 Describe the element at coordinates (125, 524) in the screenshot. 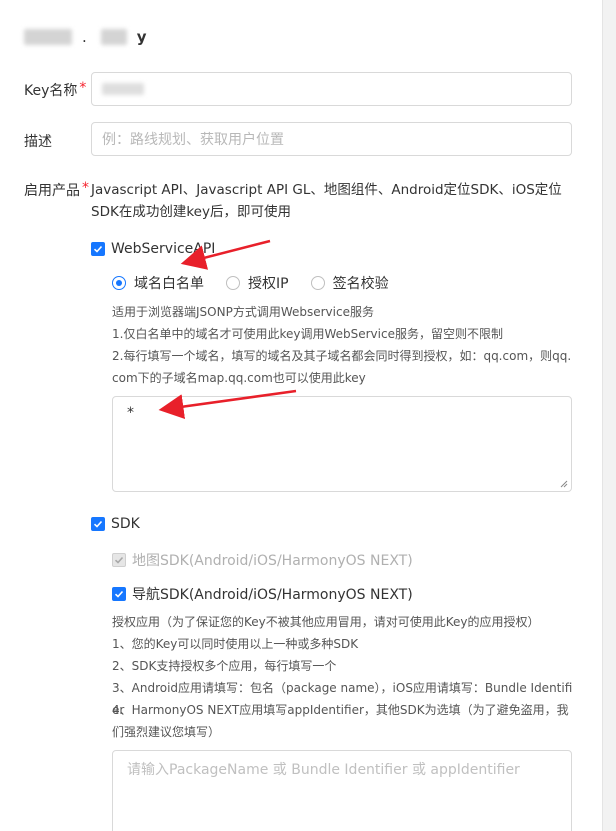

I see `sdk-label: SDK` at that location.